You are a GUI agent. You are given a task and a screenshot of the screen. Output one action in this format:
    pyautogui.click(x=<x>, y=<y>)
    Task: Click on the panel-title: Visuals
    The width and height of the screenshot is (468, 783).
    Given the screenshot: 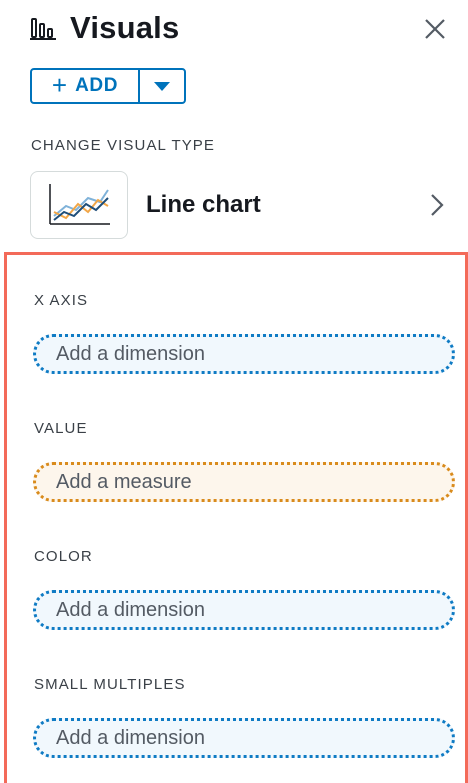 What is the action you would take?
    pyautogui.click(x=125, y=27)
    